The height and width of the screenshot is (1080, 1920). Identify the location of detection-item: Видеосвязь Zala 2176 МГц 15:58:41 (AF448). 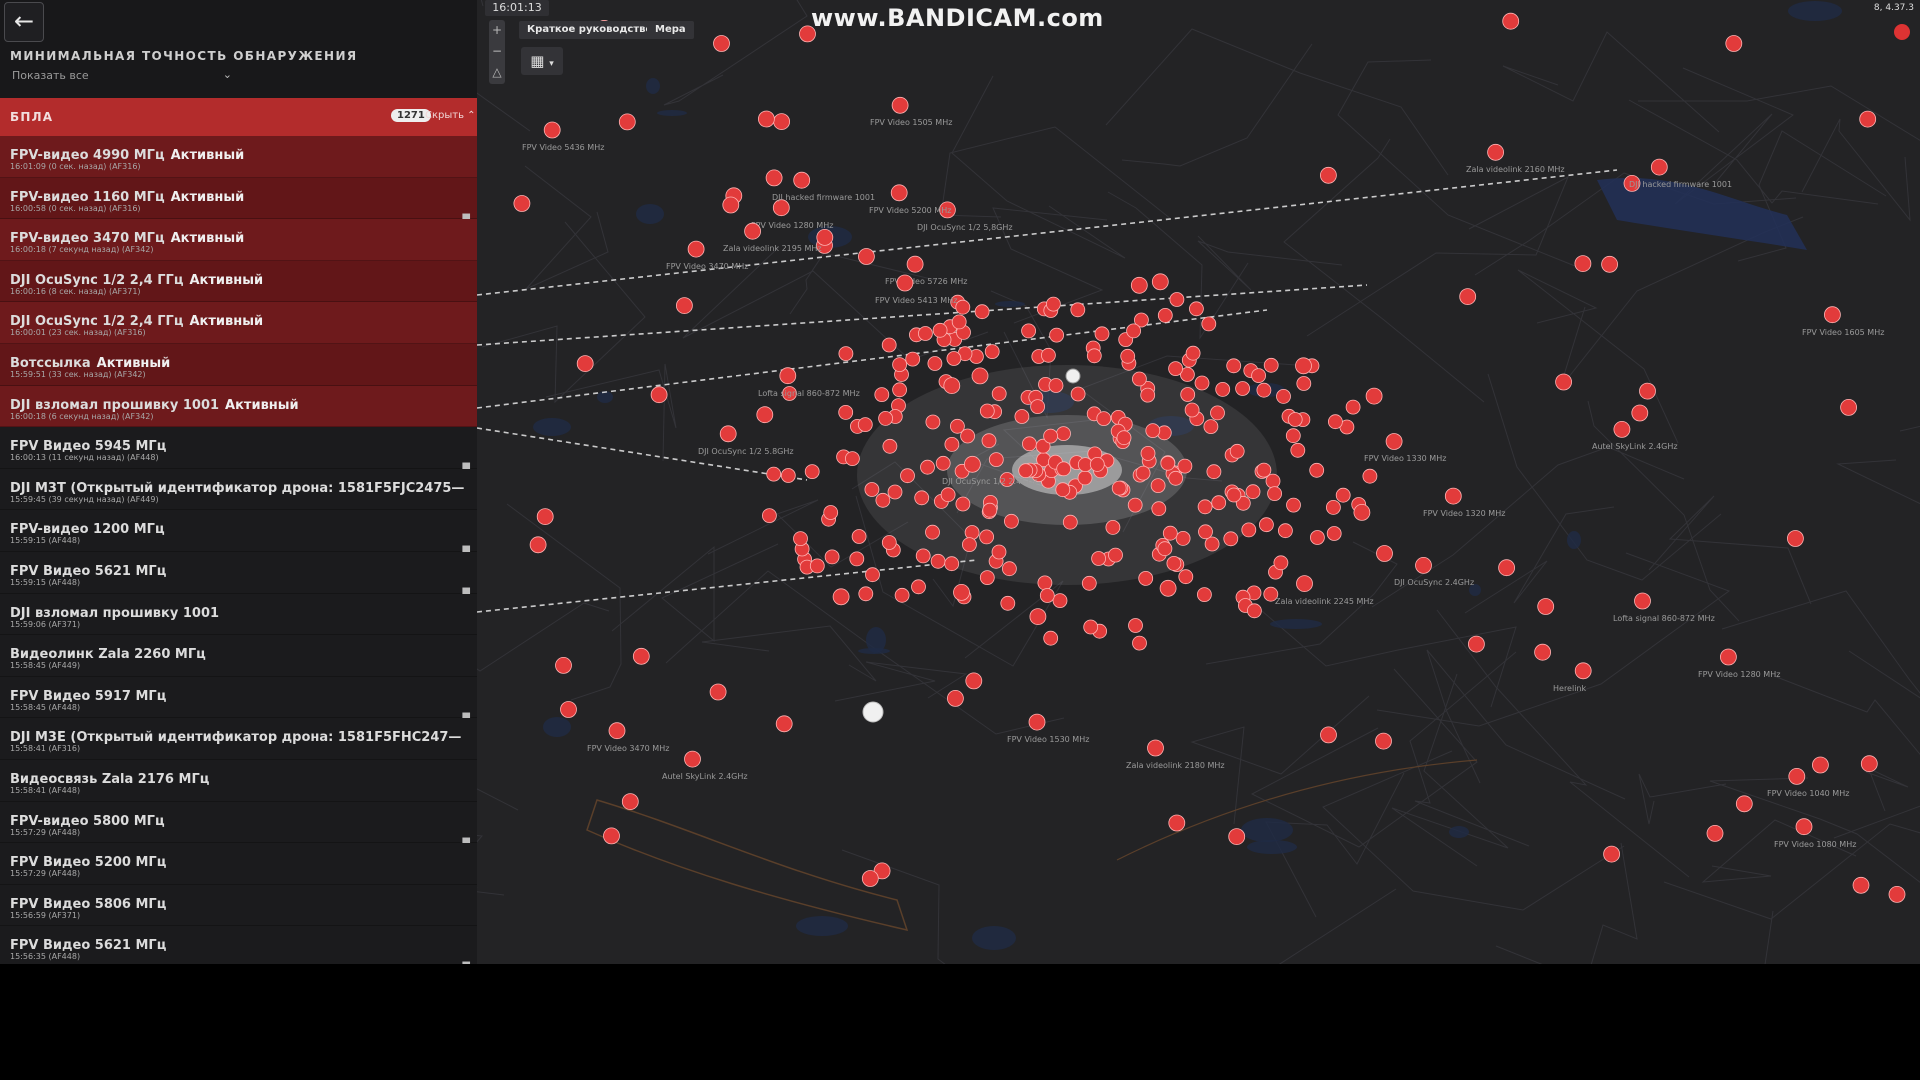
(238, 780).